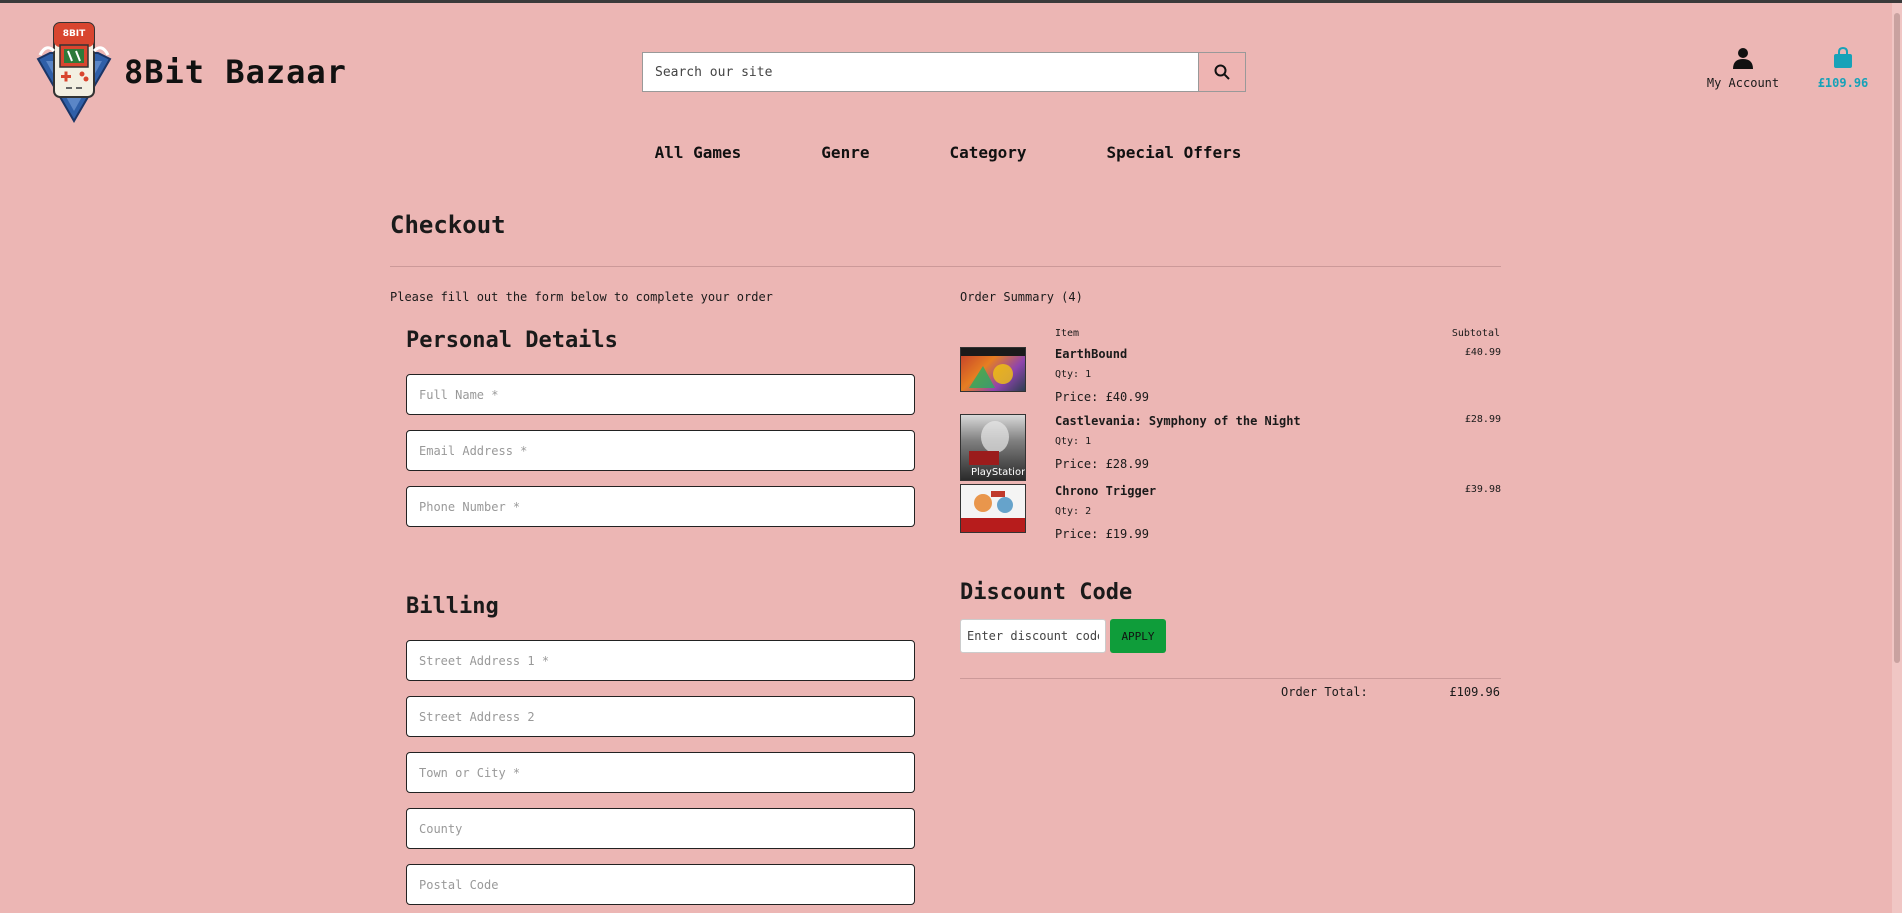 The width and height of the screenshot is (1902, 913). I want to click on item-subtotal: £39.98, so click(1482, 489).